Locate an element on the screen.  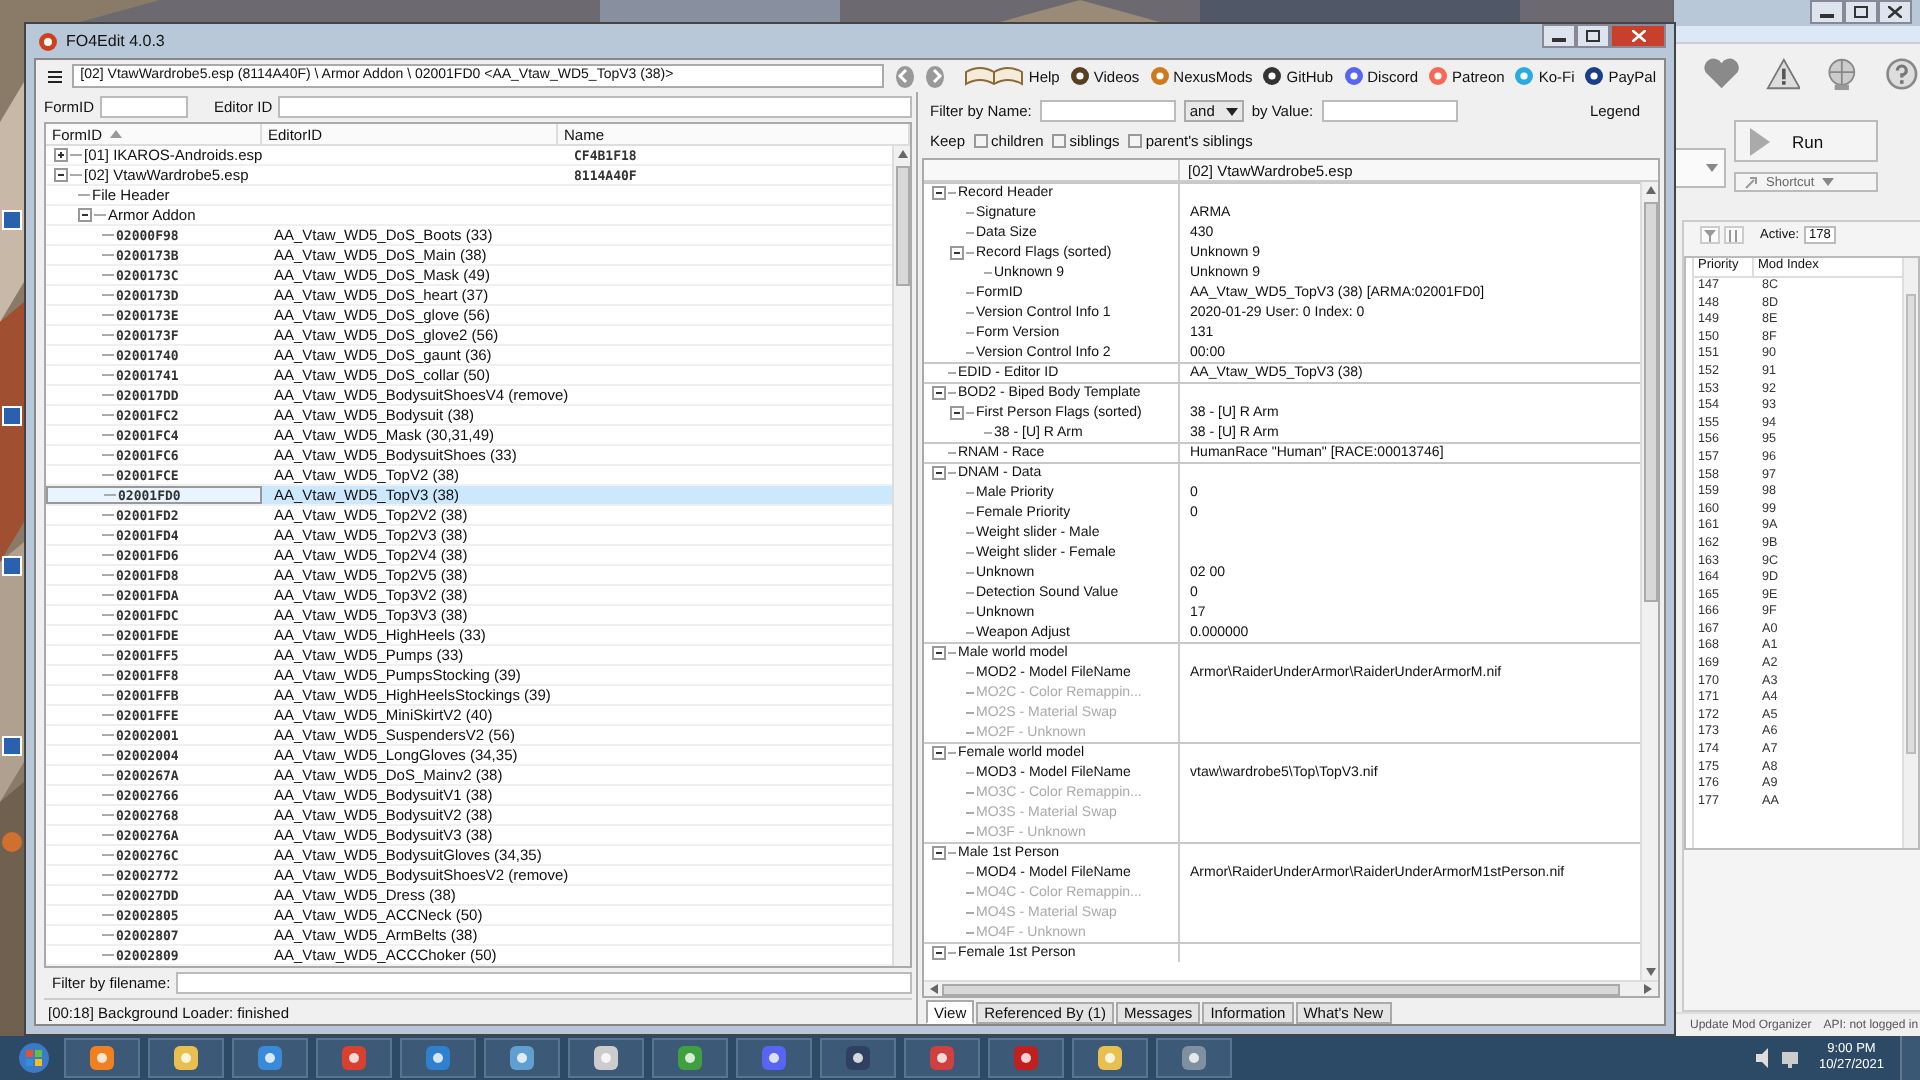
run-button: Run is located at coordinates (1806, 141).